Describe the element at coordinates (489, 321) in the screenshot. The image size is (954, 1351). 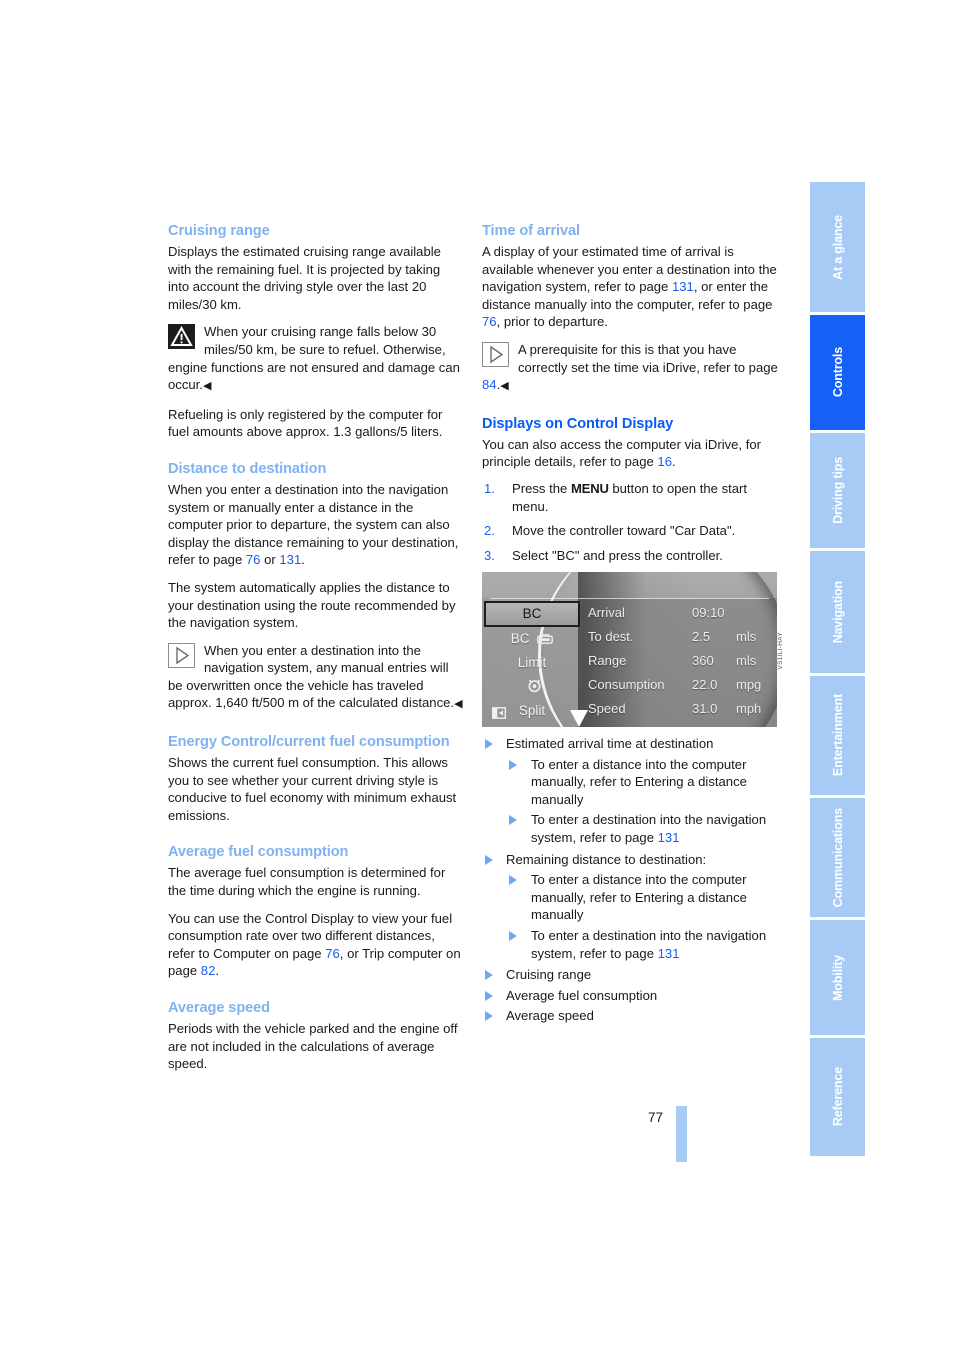
I see `page-ref-76-toa: 76` at that location.